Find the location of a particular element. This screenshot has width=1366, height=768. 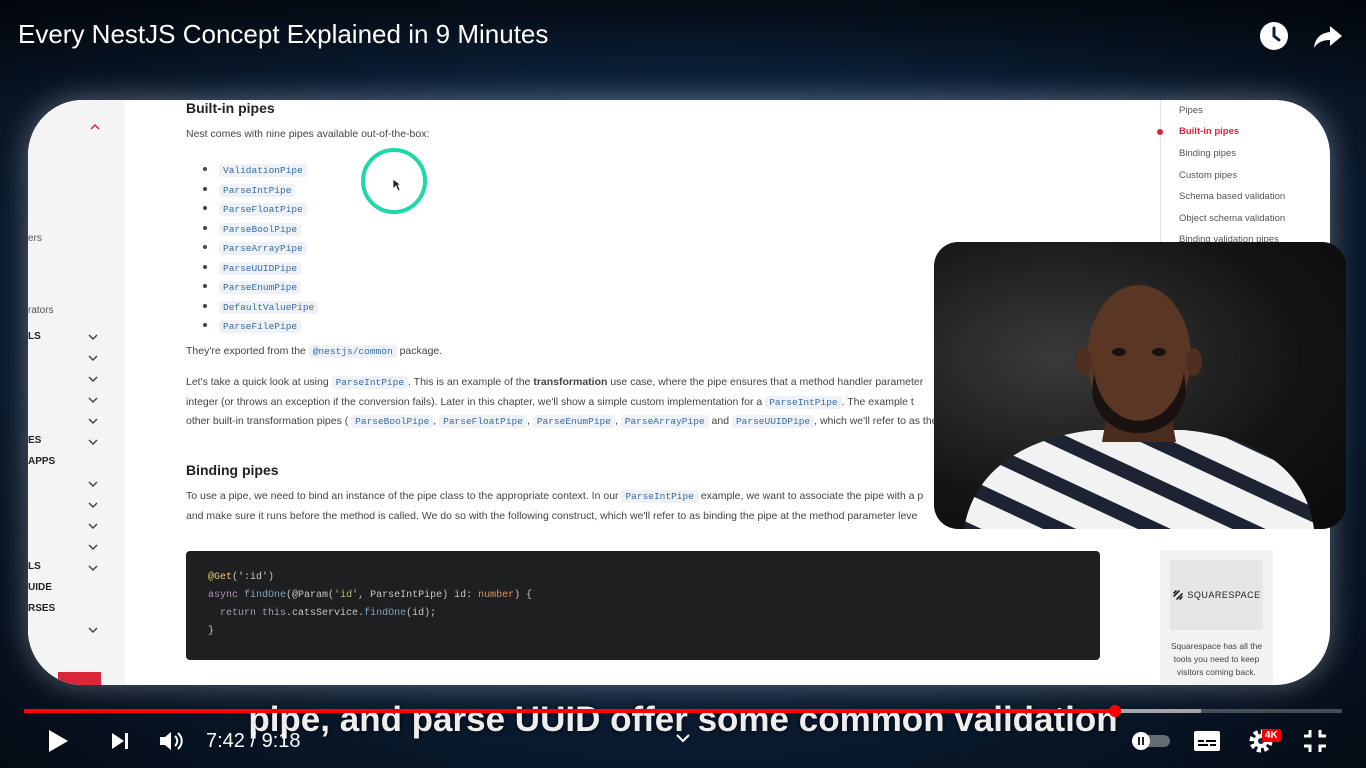

code-token: return is located at coordinates (238, 613).